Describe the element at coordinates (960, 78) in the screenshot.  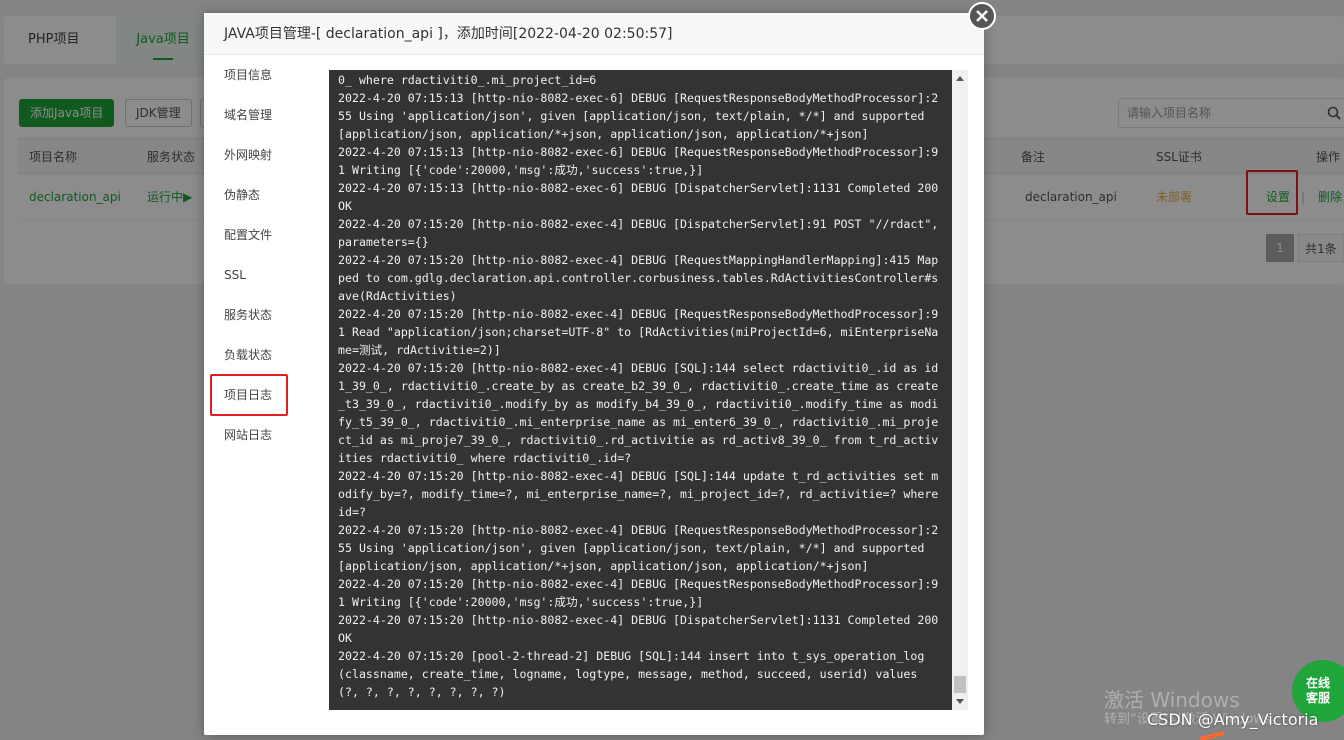
I see `scroll-up-arrow-icon` at that location.